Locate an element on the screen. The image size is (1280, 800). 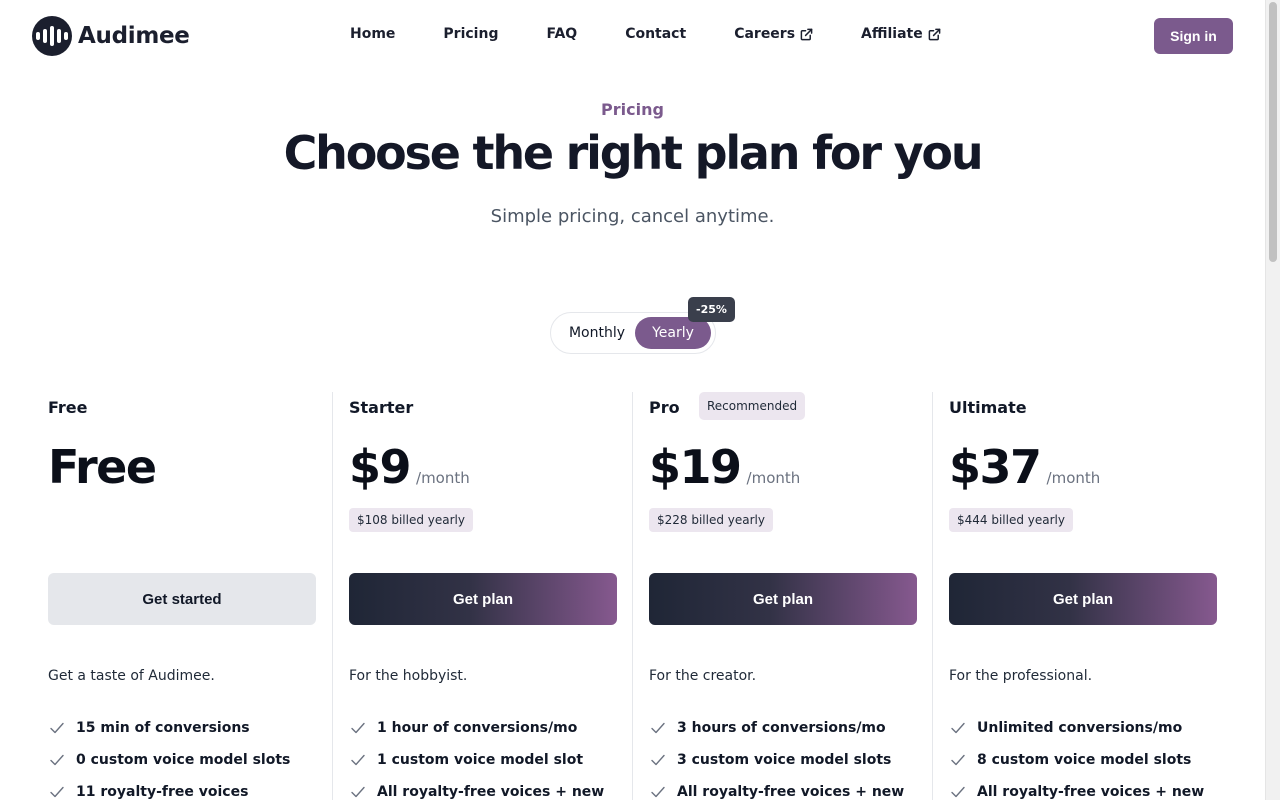
plan-price: $19 /month is located at coordinates (724, 467).